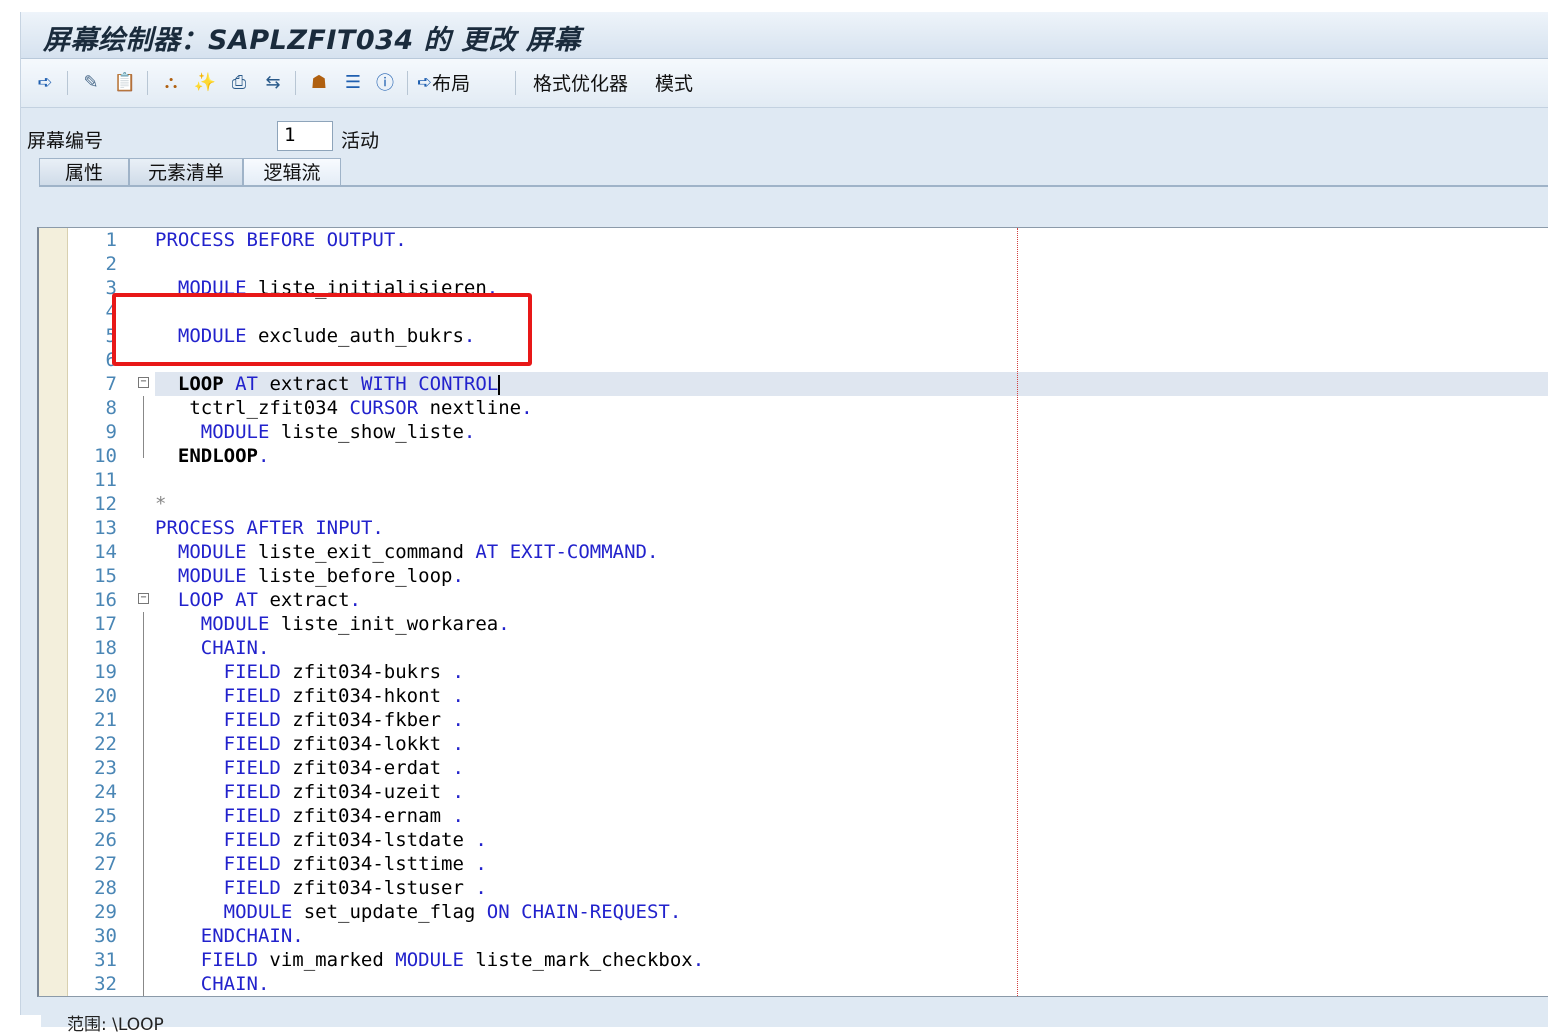 This screenshot has width=1548, height=1035. I want to click on line-number: 20, so click(105, 696).